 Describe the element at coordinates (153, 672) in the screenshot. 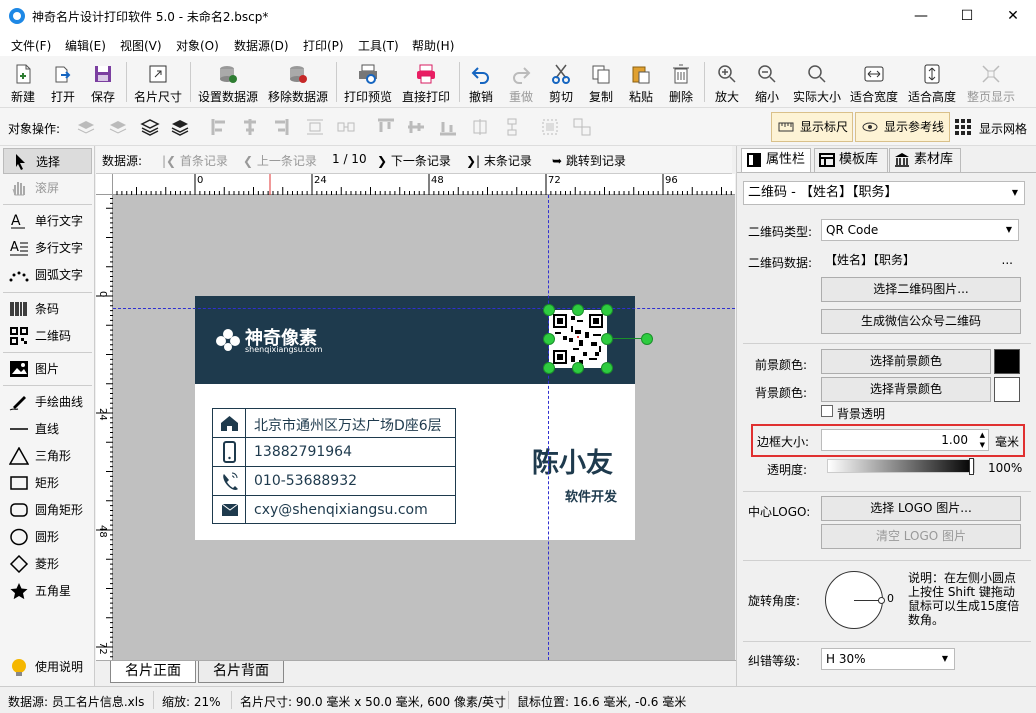

I see `tab-card-front: 名片正面` at that location.